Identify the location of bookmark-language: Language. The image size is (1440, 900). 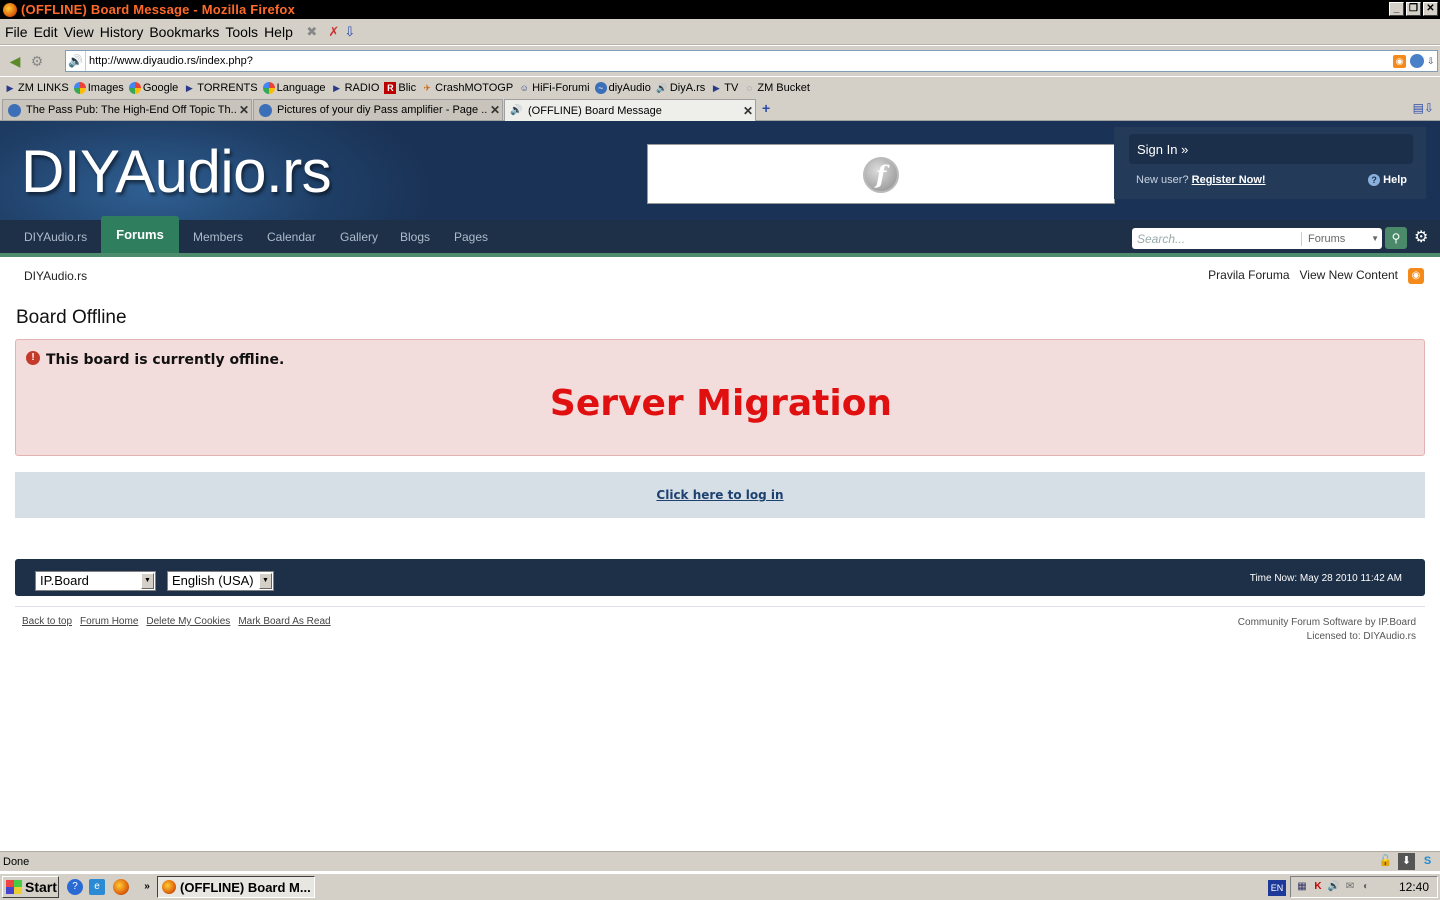
(294, 87).